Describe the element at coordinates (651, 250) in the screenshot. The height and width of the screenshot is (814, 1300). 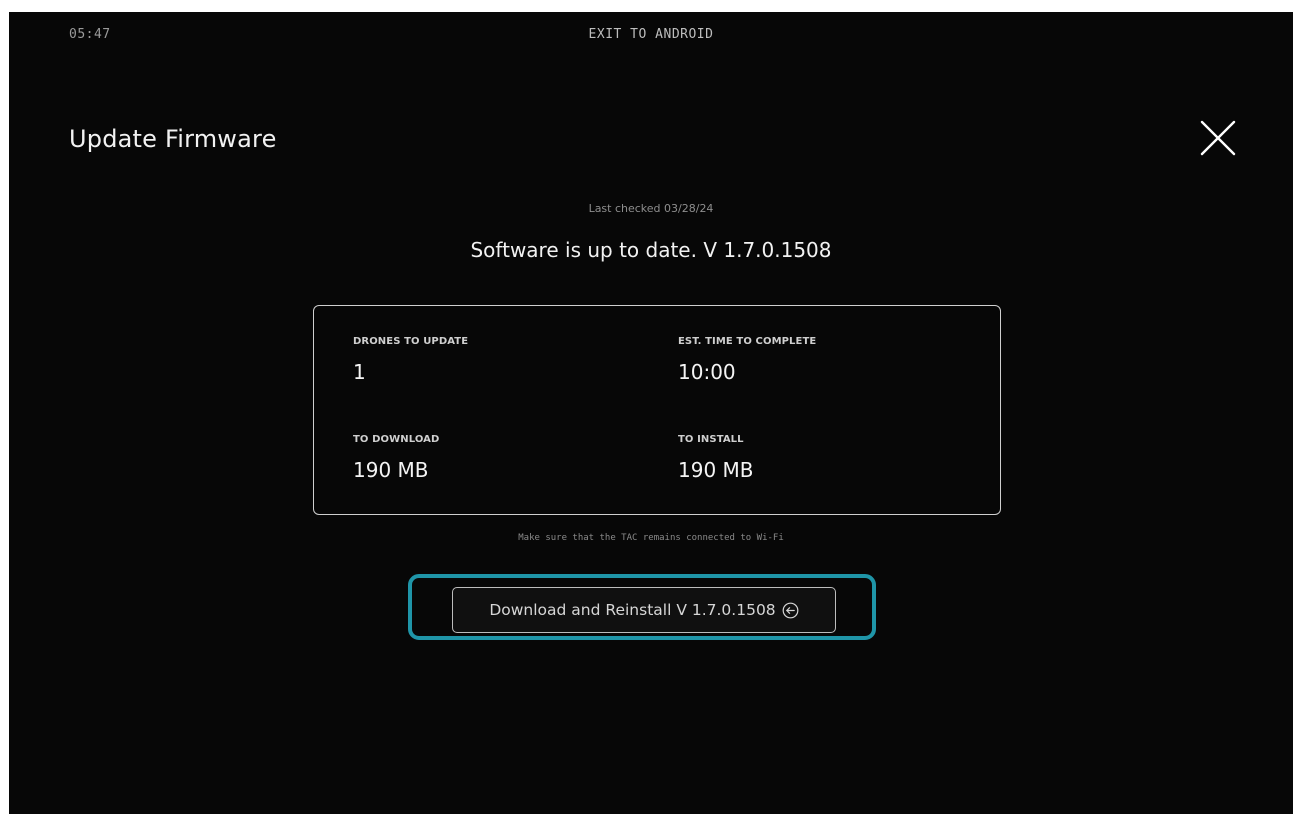
I see `update-status-message: Software is up to date. V 1.7.0.1508` at that location.